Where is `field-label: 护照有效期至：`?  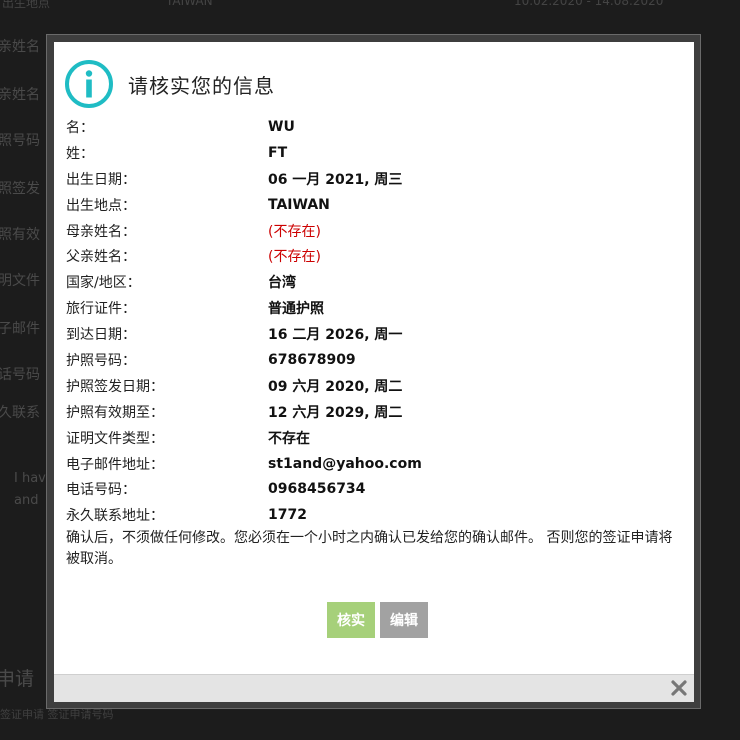 field-label: 护照有效期至： is located at coordinates (115, 412).